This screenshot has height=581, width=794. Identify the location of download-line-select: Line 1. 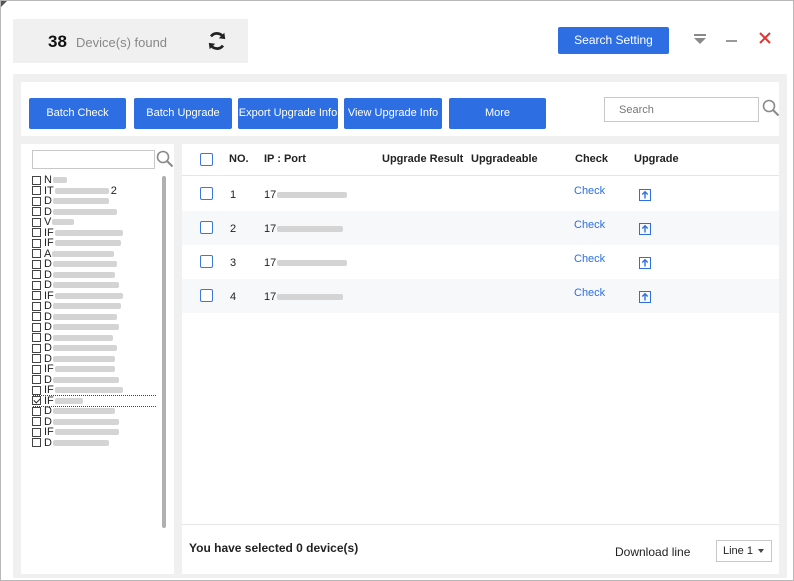
(744, 551).